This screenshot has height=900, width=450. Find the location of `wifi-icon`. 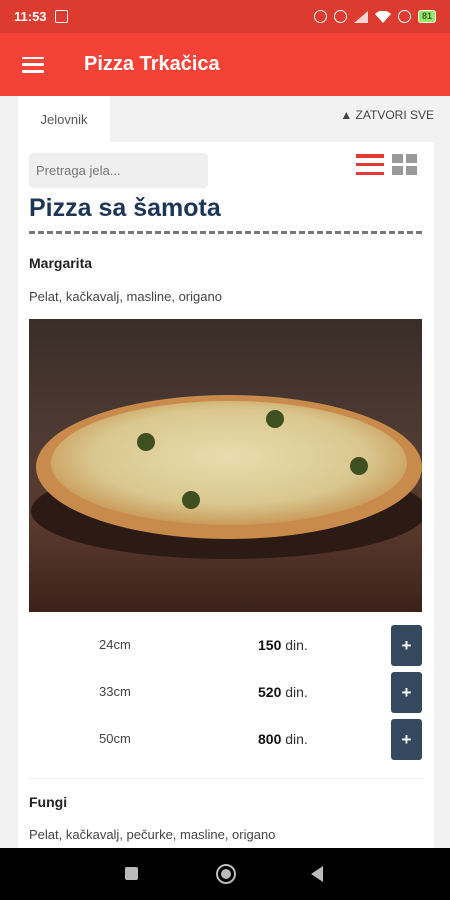

wifi-icon is located at coordinates (382, 16).